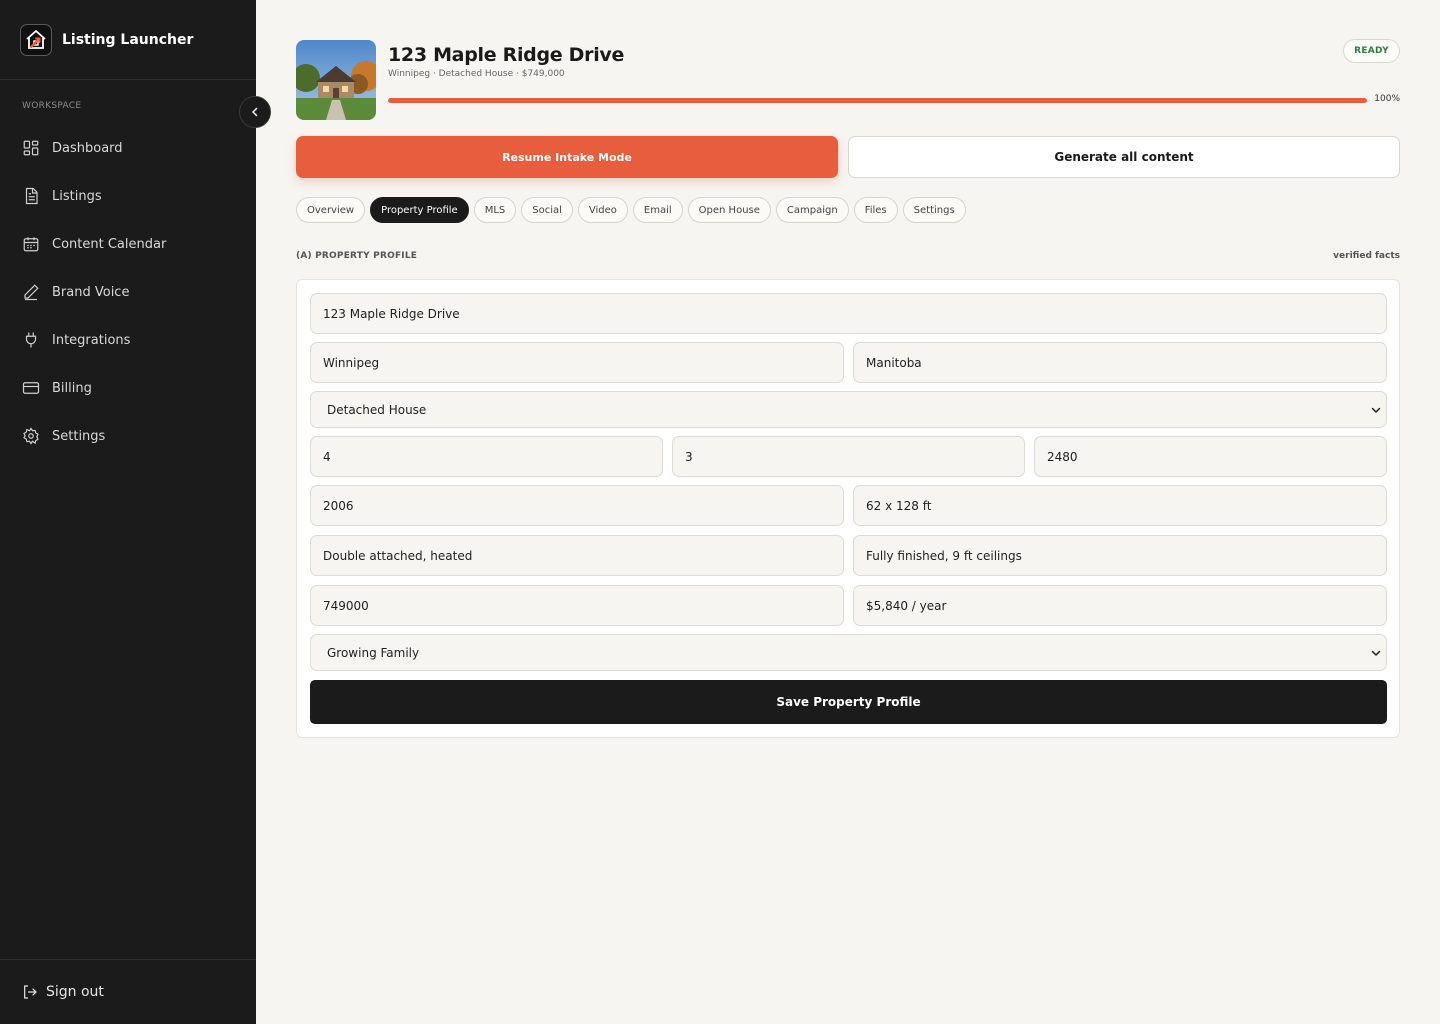 The height and width of the screenshot is (1024, 1440). What do you see at coordinates (875, 210) in the screenshot?
I see `tab-files: Files` at bounding box center [875, 210].